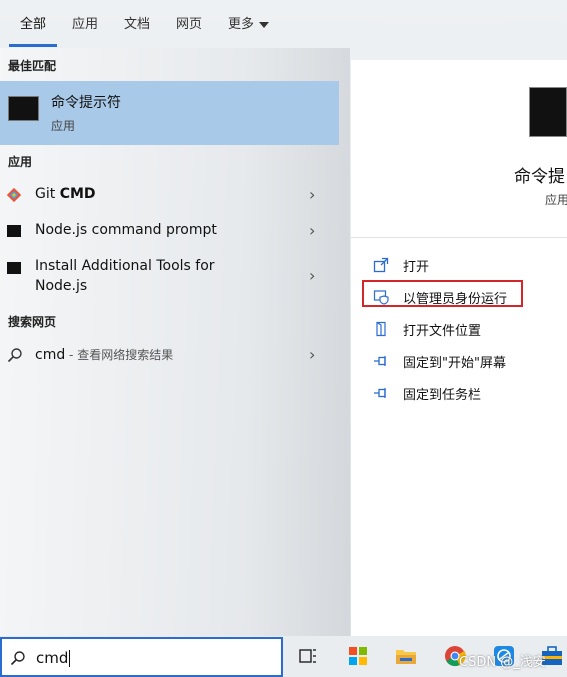 The image size is (567, 677). What do you see at coordinates (63, 126) in the screenshot?
I see `best-match-subtitle: 应用` at bounding box center [63, 126].